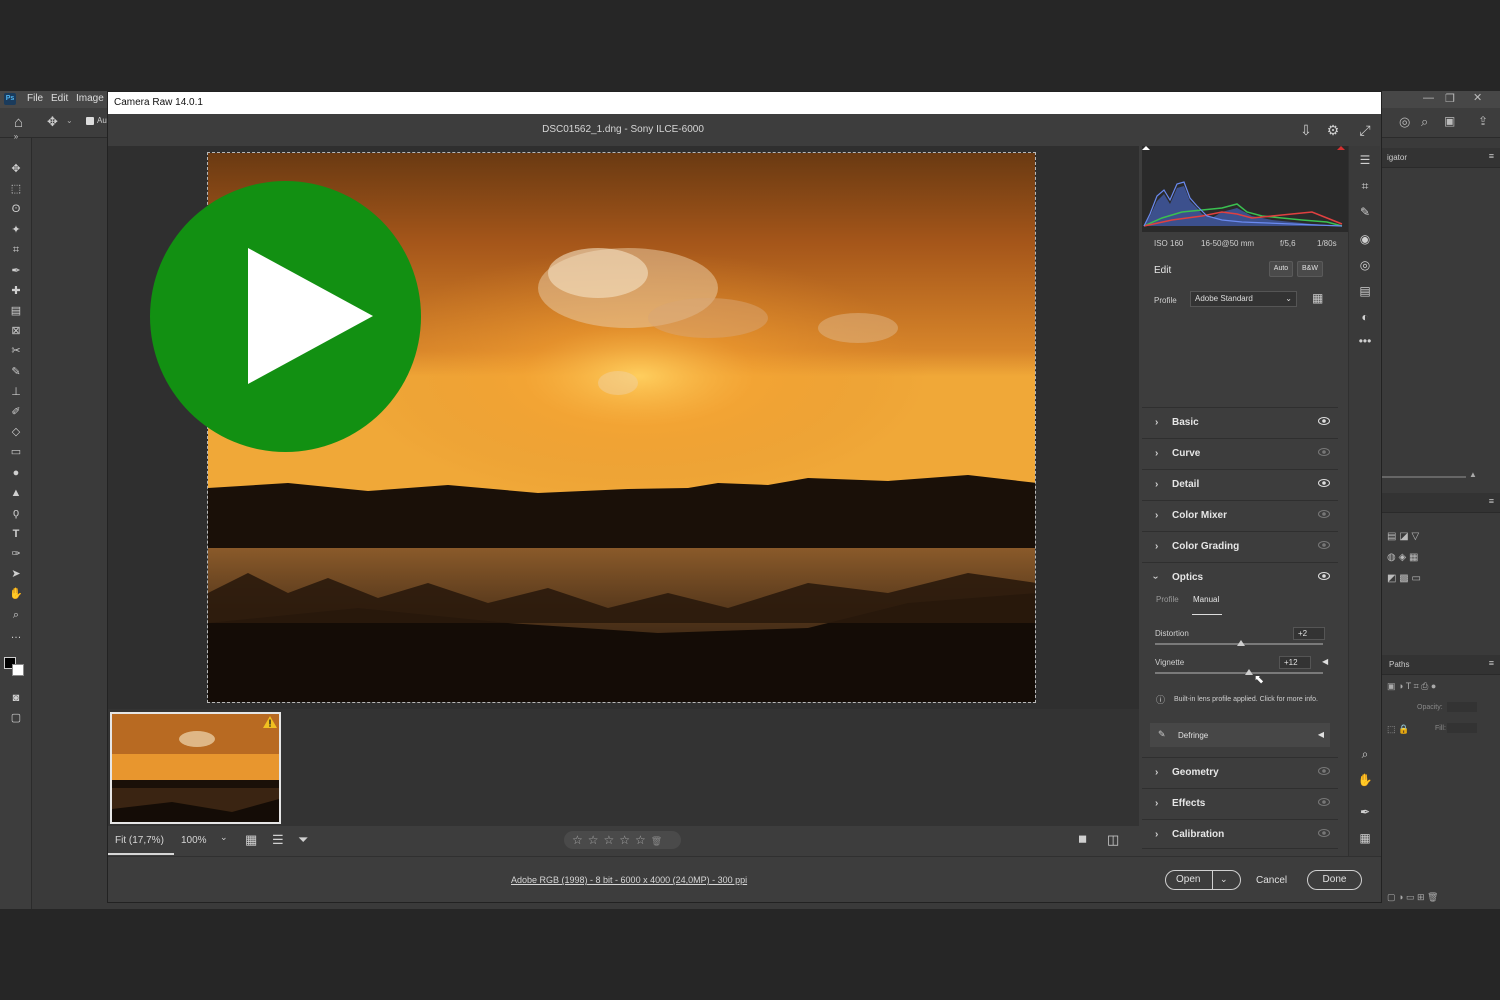 This screenshot has width=1500, height=1000. What do you see at coordinates (1365, 780) in the screenshot?
I see `hand-icon: ✋` at bounding box center [1365, 780].